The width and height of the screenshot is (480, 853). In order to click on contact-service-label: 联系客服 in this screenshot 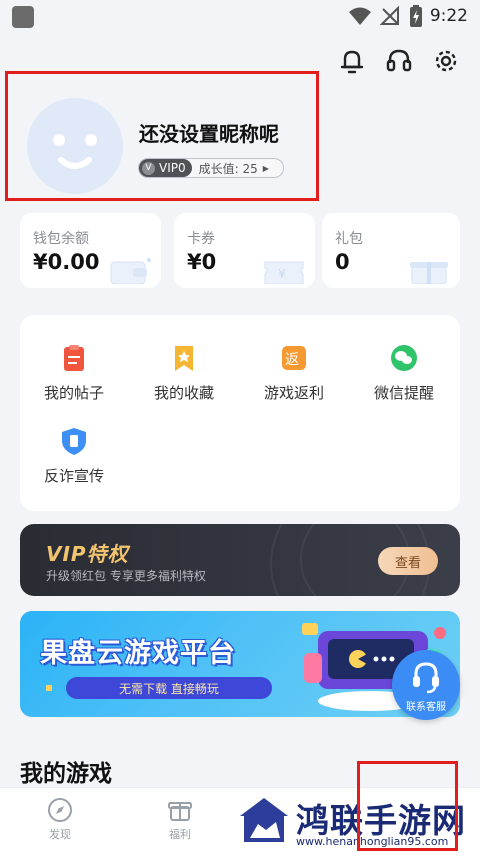, I will do `click(426, 707)`.